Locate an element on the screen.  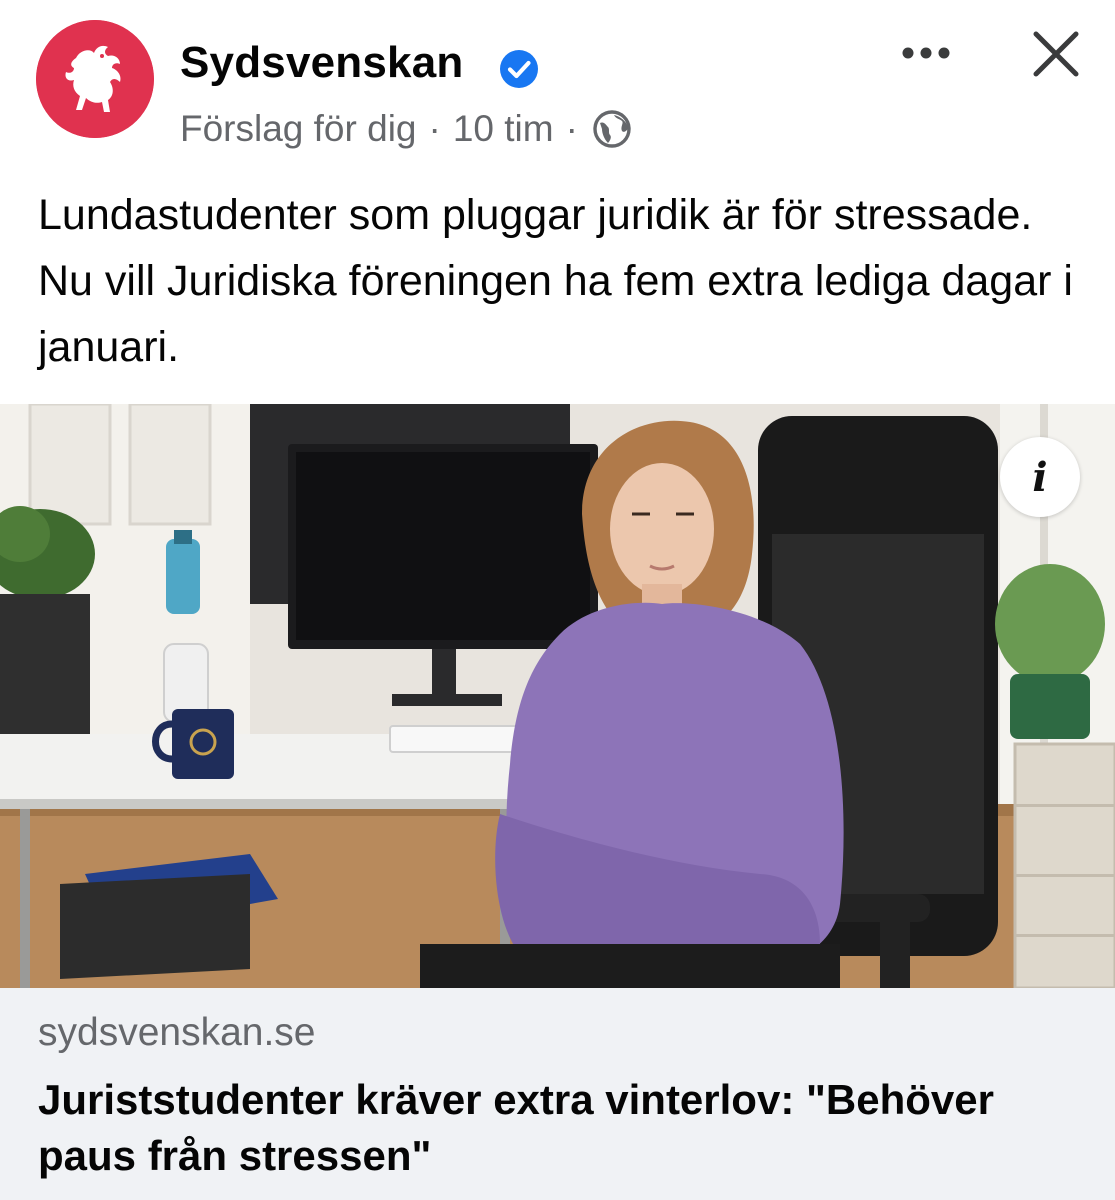
image-info-button: i is located at coordinates (1040, 477).